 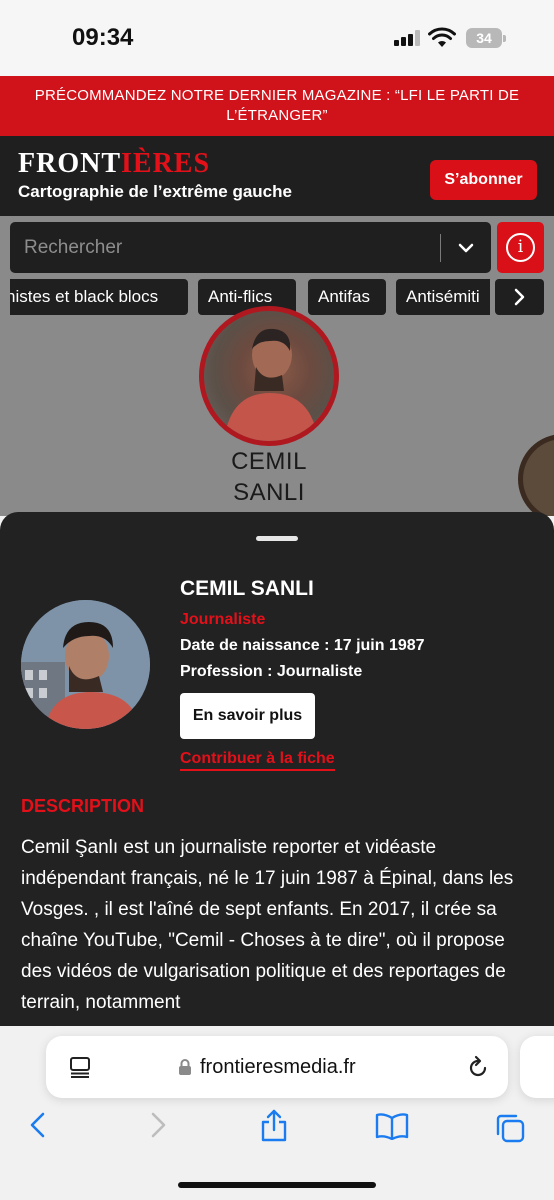 What do you see at coordinates (274, 1125) in the screenshot?
I see `share-icon` at bounding box center [274, 1125].